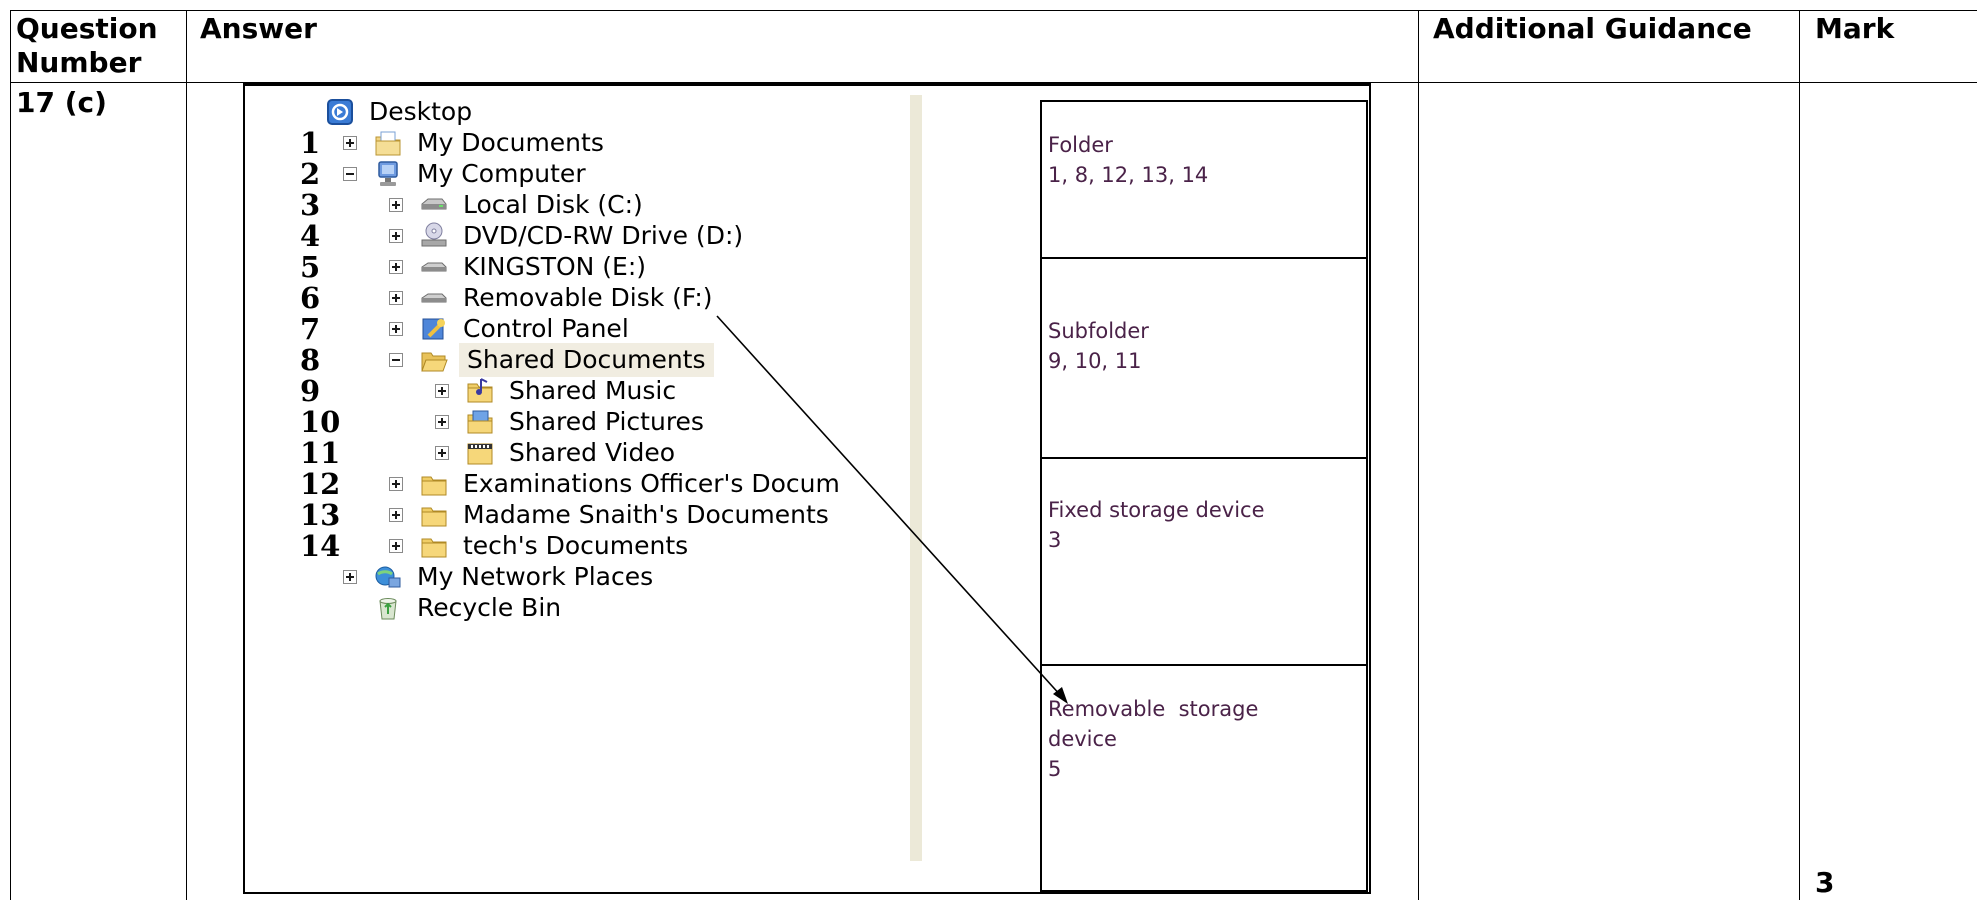 The height and width of the screenshot is (900, 1977). I want to click on tree-item-label: Local Disk (C:), so click(553, 204).